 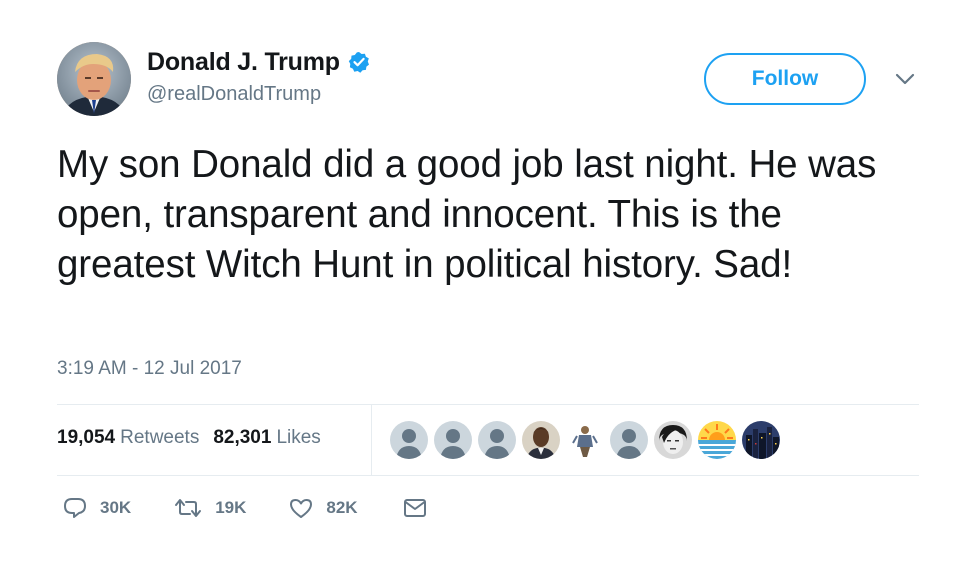 What do you see at coordinates (488, 404) in the screenshot?
I see `divider-top` at bounding box center [488, 404].